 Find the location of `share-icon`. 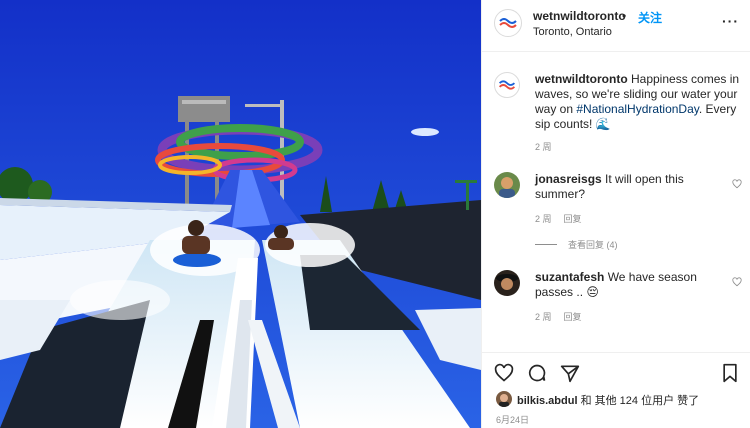

share-icon is located at coordinates (570, 373).